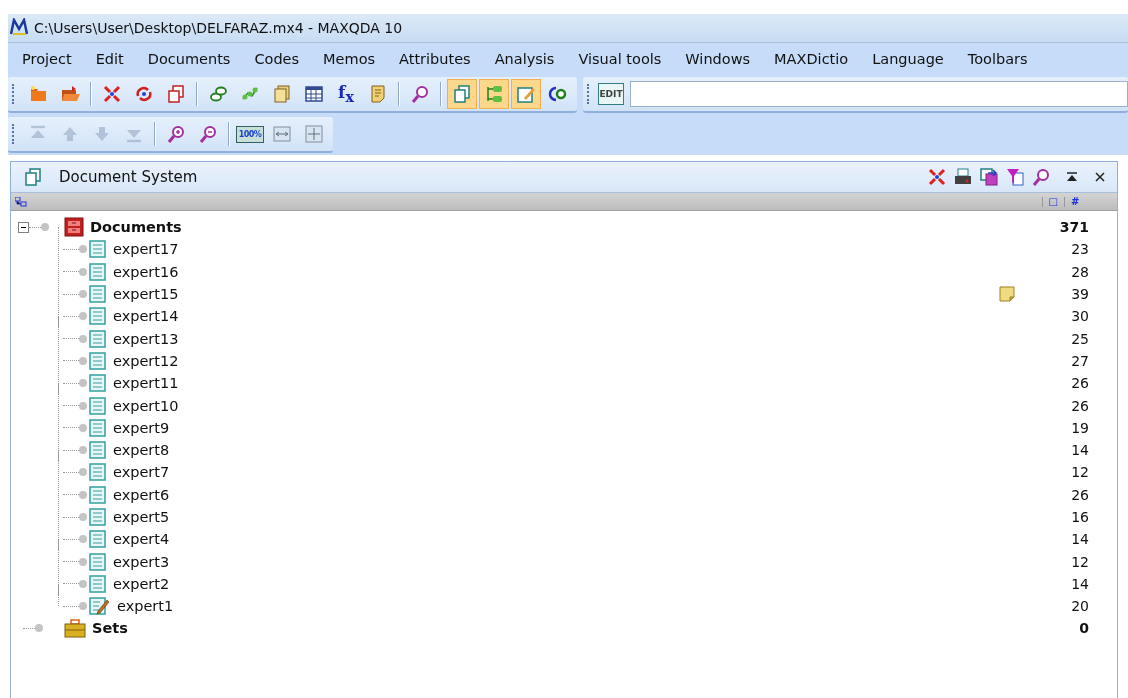 The image size is (1128, 698). What do you see at coordinates (1079, 338) in the screenshot?
I see `count: 25` at bounding box center [1079, 338].